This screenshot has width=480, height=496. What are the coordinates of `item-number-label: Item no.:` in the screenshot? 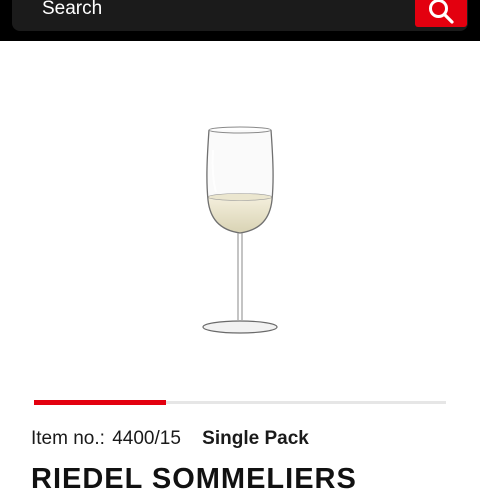 It's located at (68, 438).